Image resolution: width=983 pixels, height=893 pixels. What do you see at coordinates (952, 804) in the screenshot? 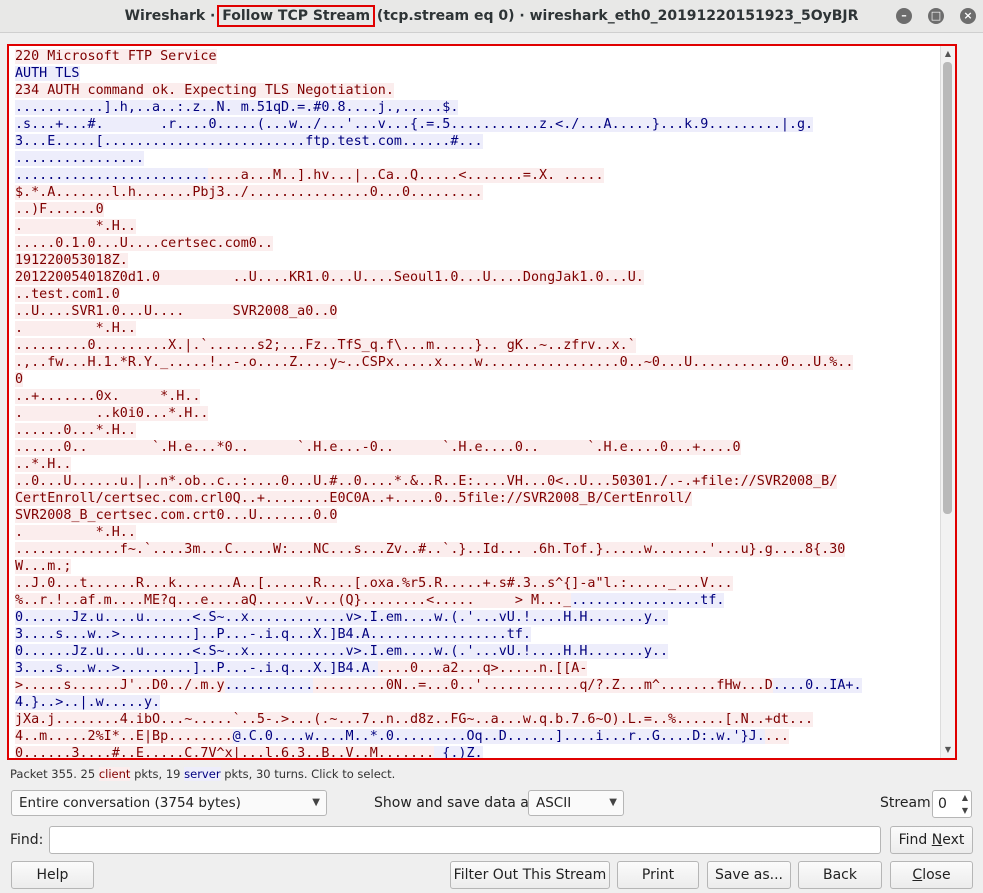
I see `stream-spinbox: 0 ▲ ▼` at bounding box center [952, 804].